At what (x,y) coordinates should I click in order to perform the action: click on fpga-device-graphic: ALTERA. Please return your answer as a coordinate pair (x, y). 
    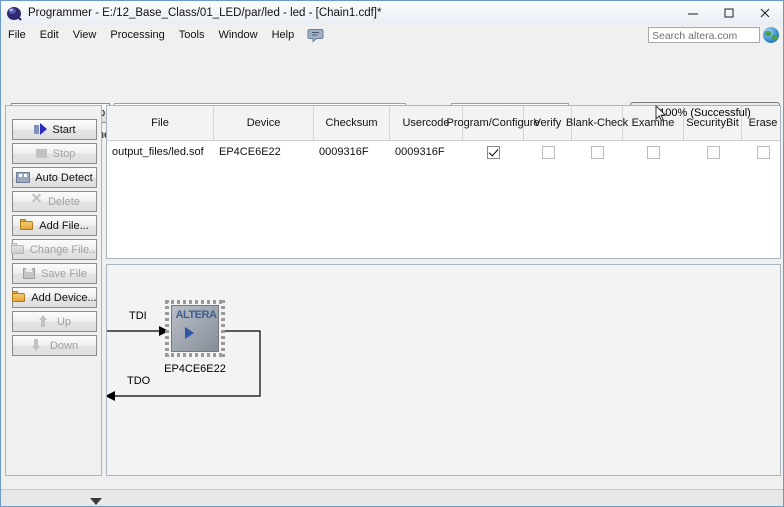
    Looking at the image, I should click on (195, 328).